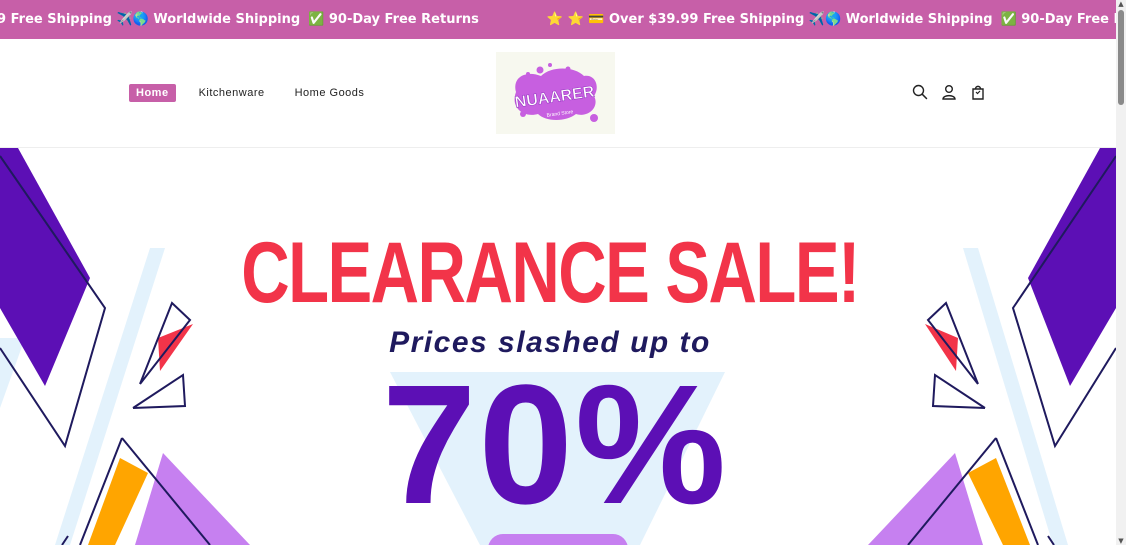 The image size is (1126, 545). What do you see at coordinates (1121, 57) in the screenshot?
I see `scrollbar-thumb` at bounding box center [1121, 57].